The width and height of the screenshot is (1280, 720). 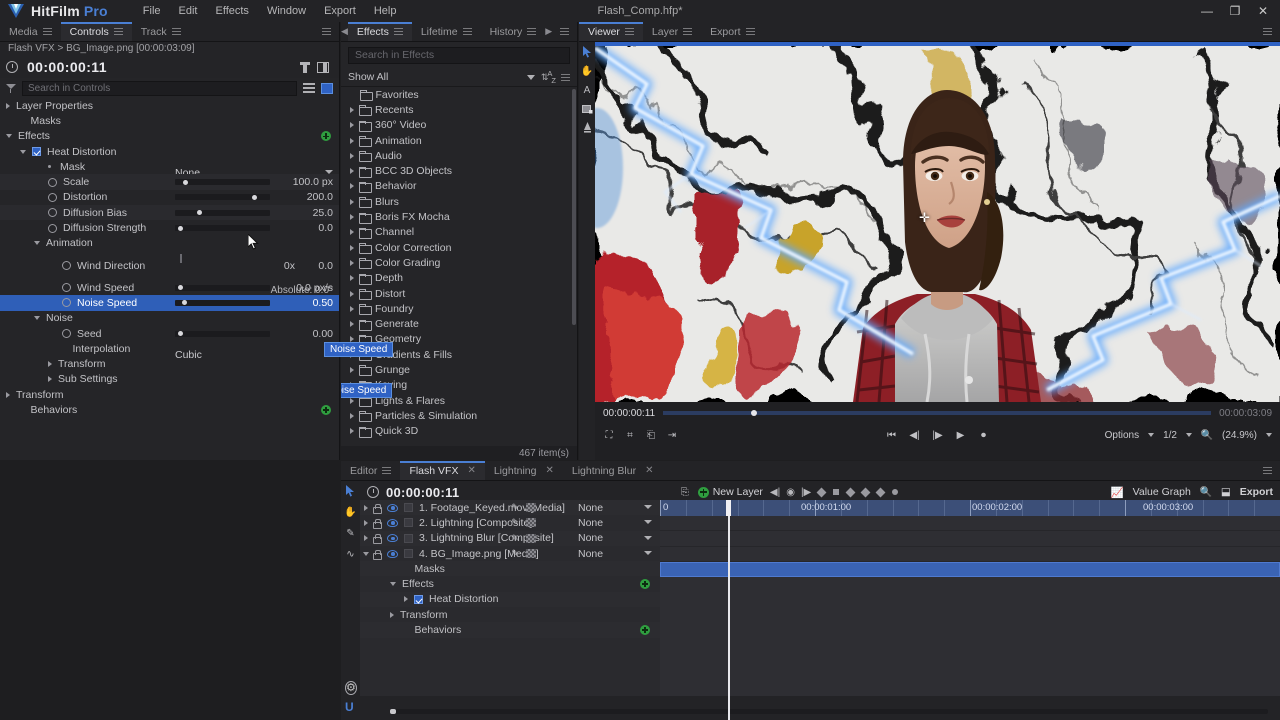 What do you see at coordinates (790, 492) in the screenshot?
I see `add-keyframe-icon: ◉` at bounding box center [790, 492].